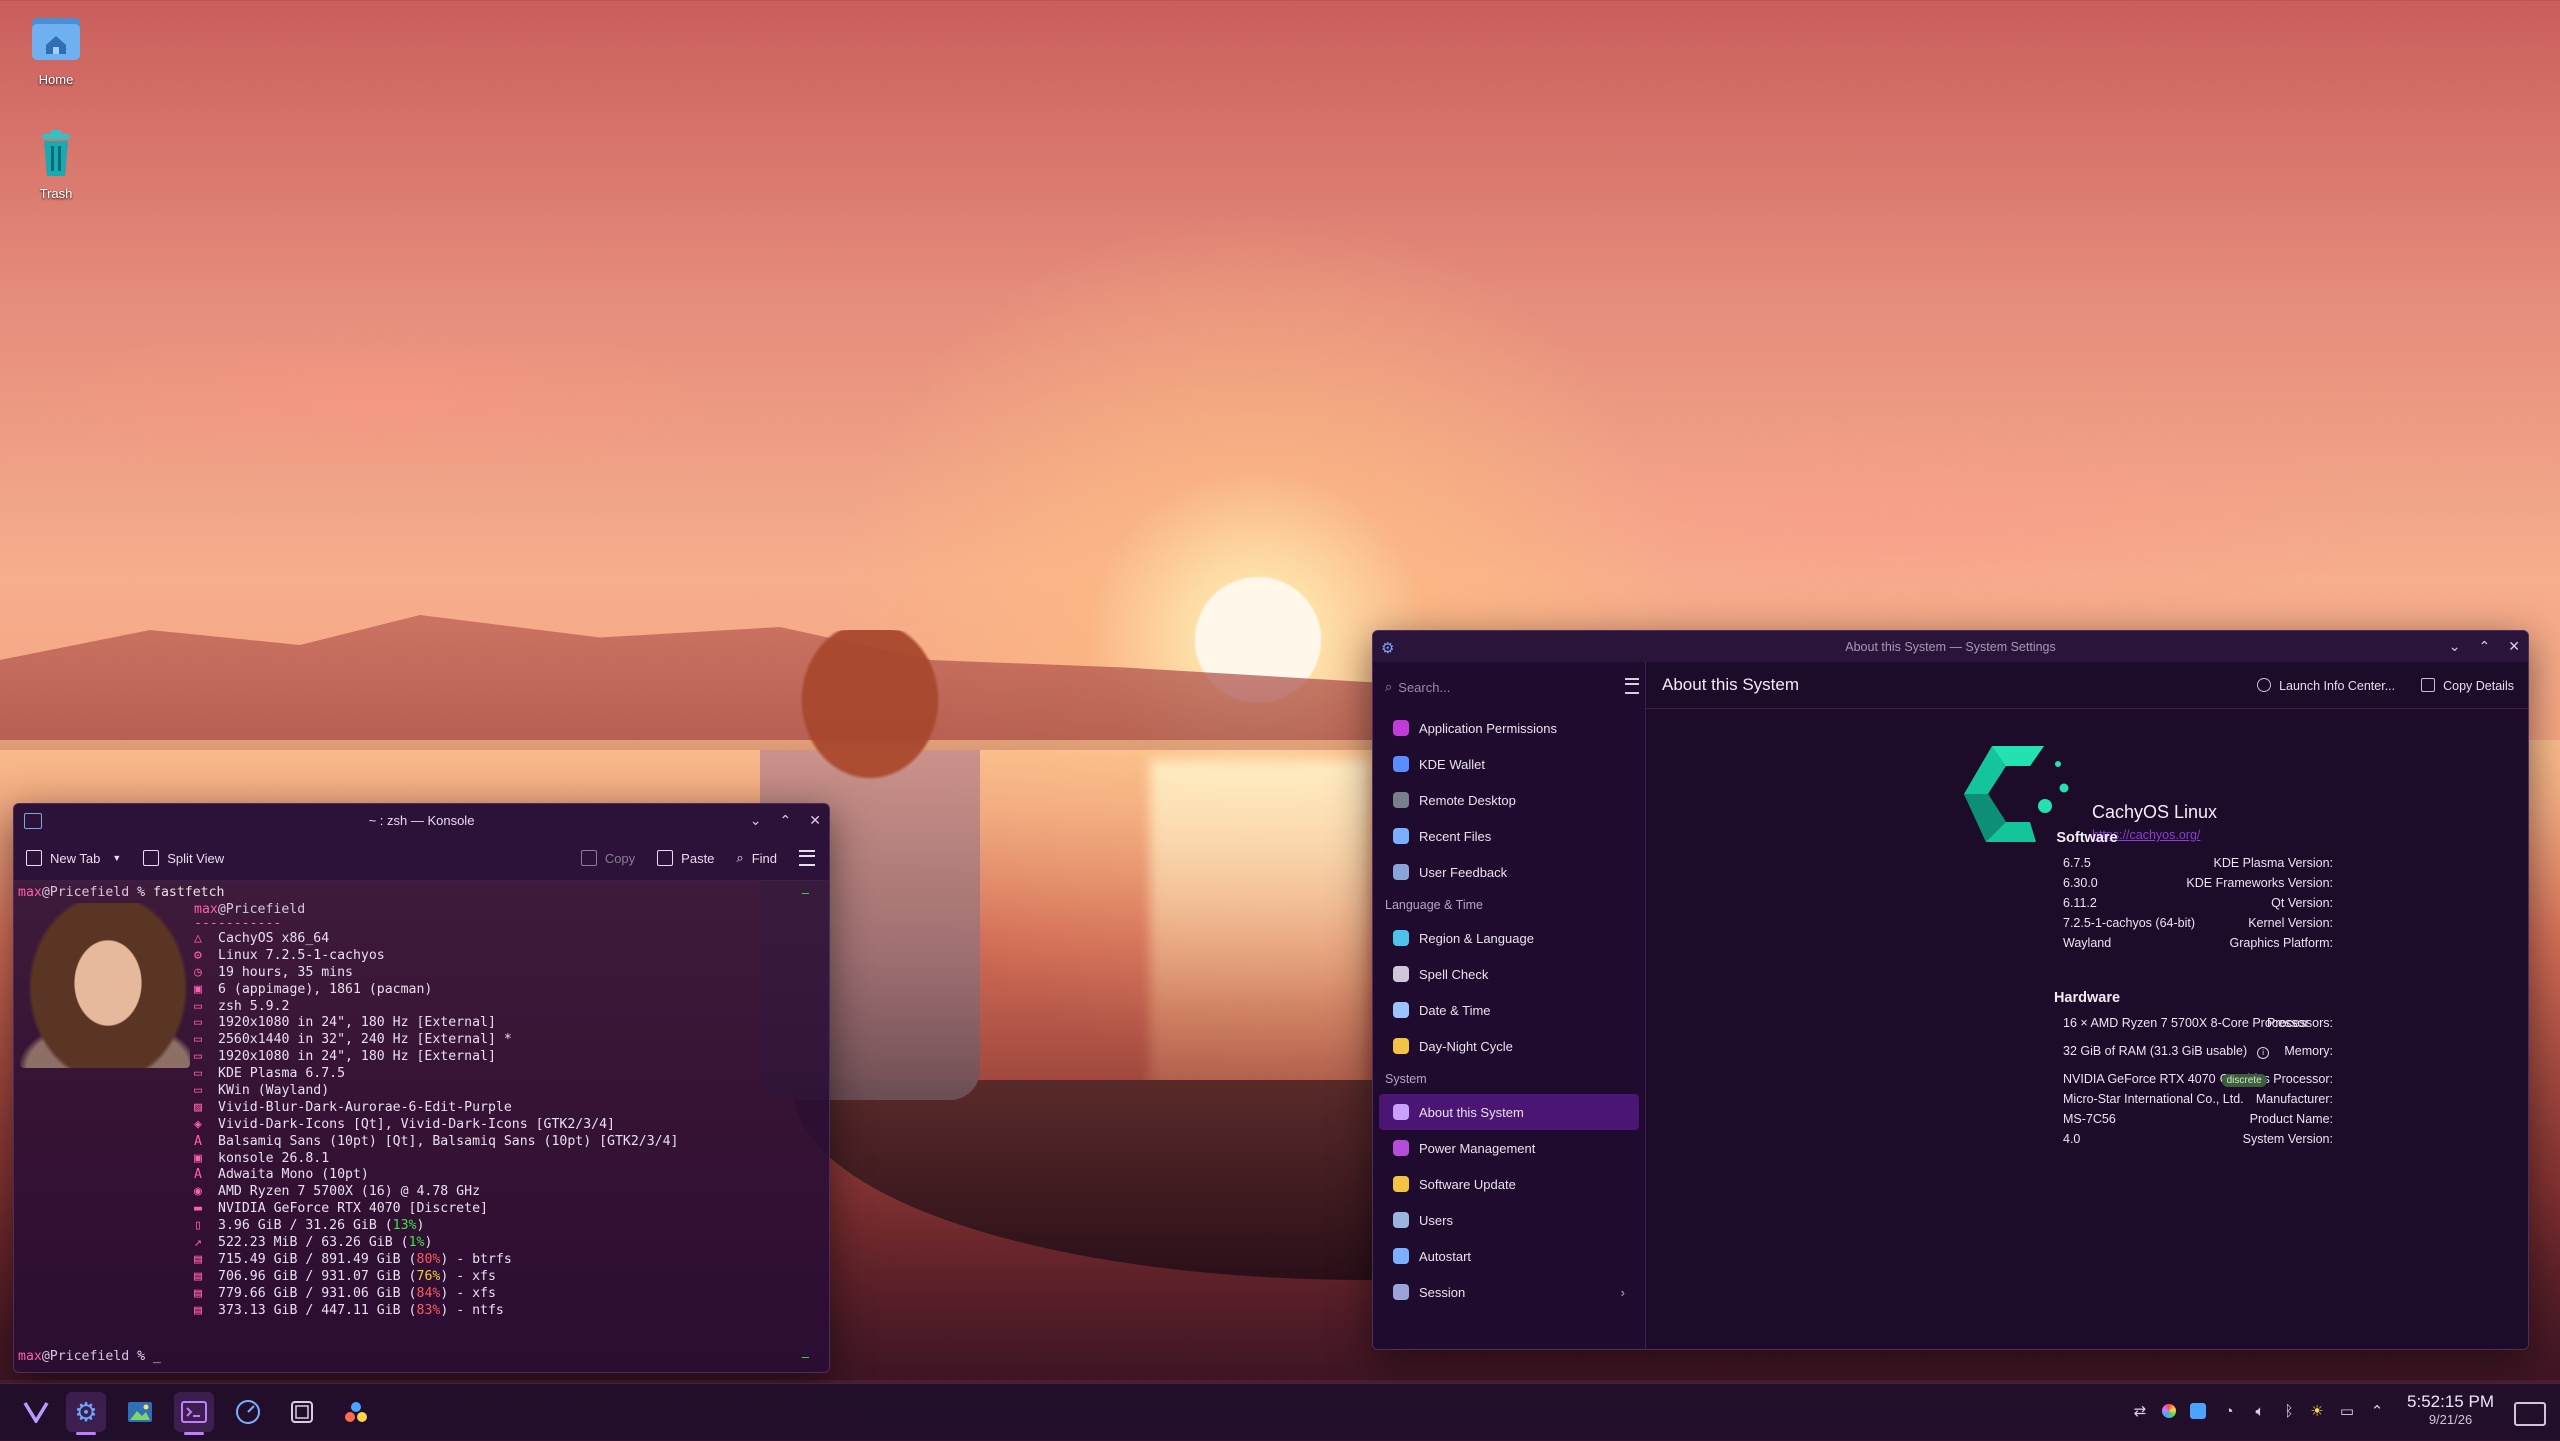  Describe the element at coordinates (1509, 1010) in the screenshot. I see `sidebar-item-date-time: Date & Time` at that location.